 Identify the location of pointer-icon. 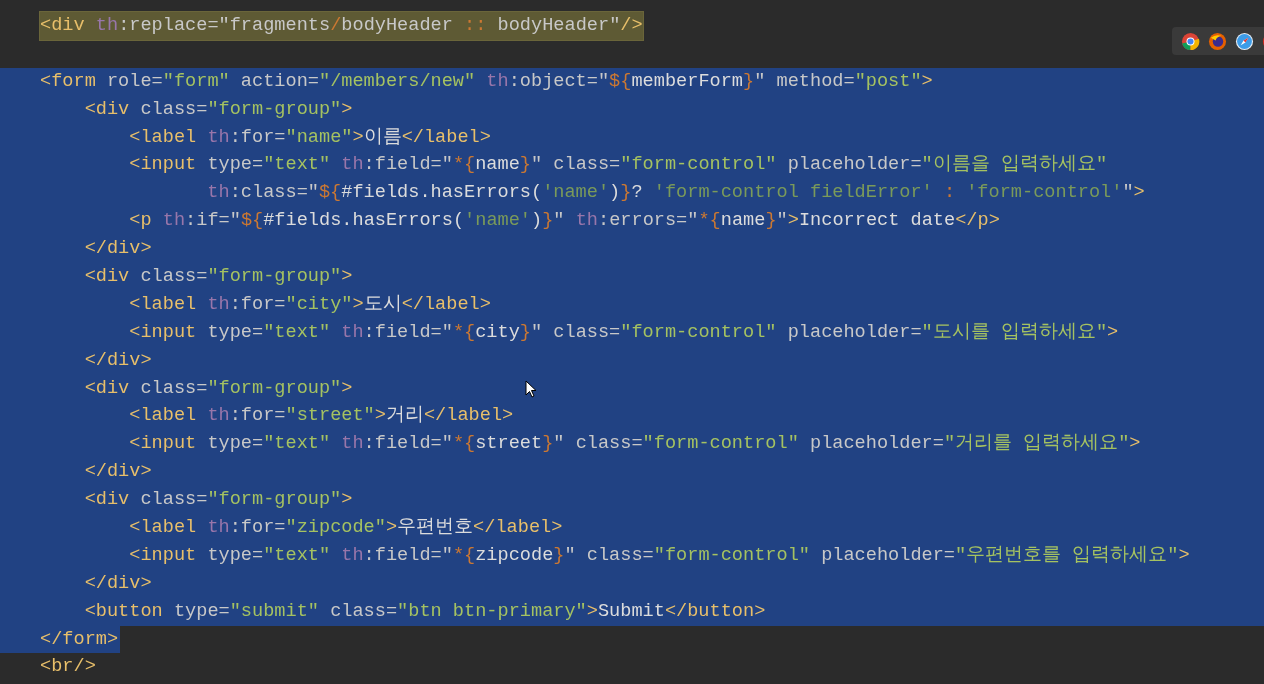
(531, 389).